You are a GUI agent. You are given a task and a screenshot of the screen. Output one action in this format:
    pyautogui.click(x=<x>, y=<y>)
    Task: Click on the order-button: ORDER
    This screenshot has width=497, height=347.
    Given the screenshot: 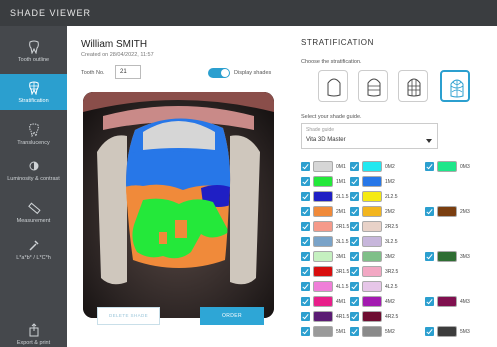 What is the action you would take?
    pyautogui.click(x=232, y=316)
    